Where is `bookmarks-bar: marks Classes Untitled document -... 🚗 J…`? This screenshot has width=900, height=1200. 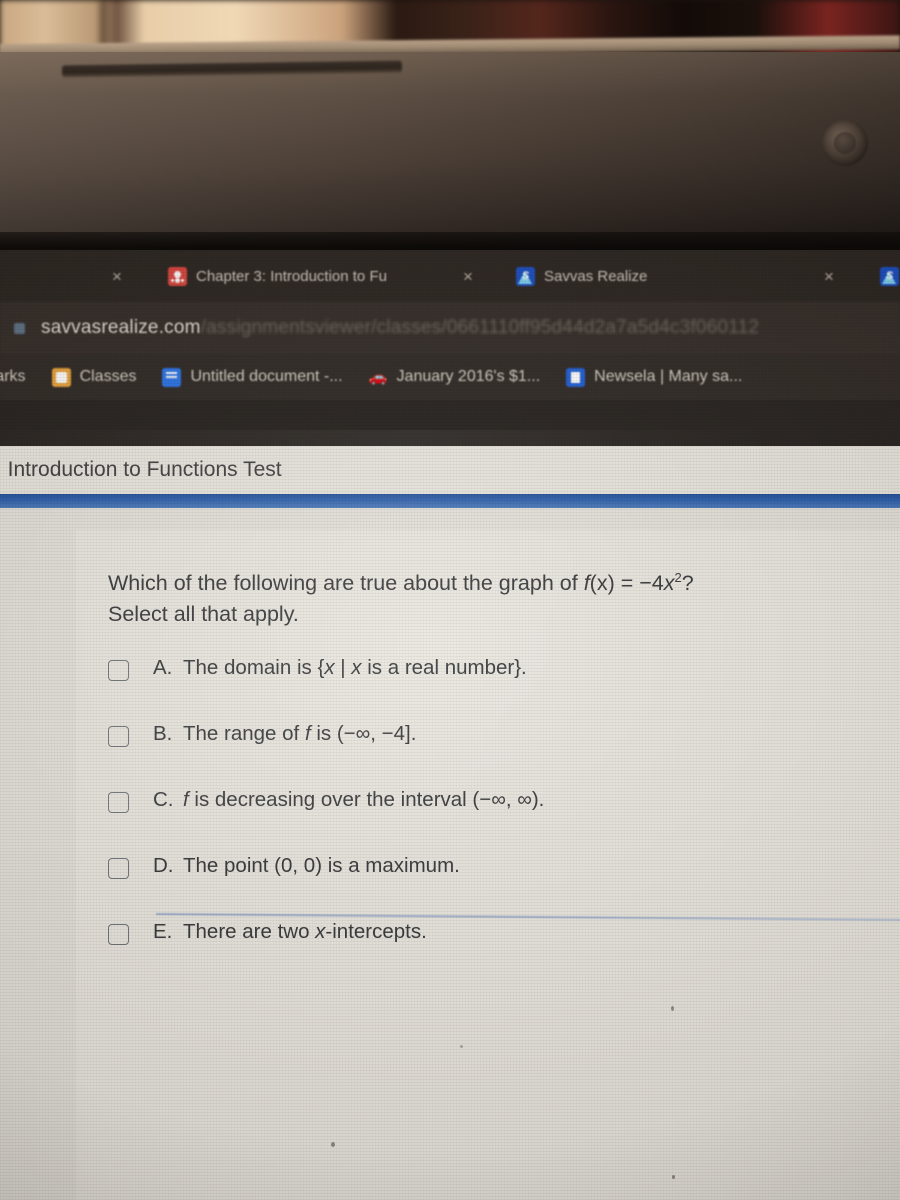 bookmarks-bar: marks Classes Untitled document -... 🚗 J… is located at coordinates (450, 377).